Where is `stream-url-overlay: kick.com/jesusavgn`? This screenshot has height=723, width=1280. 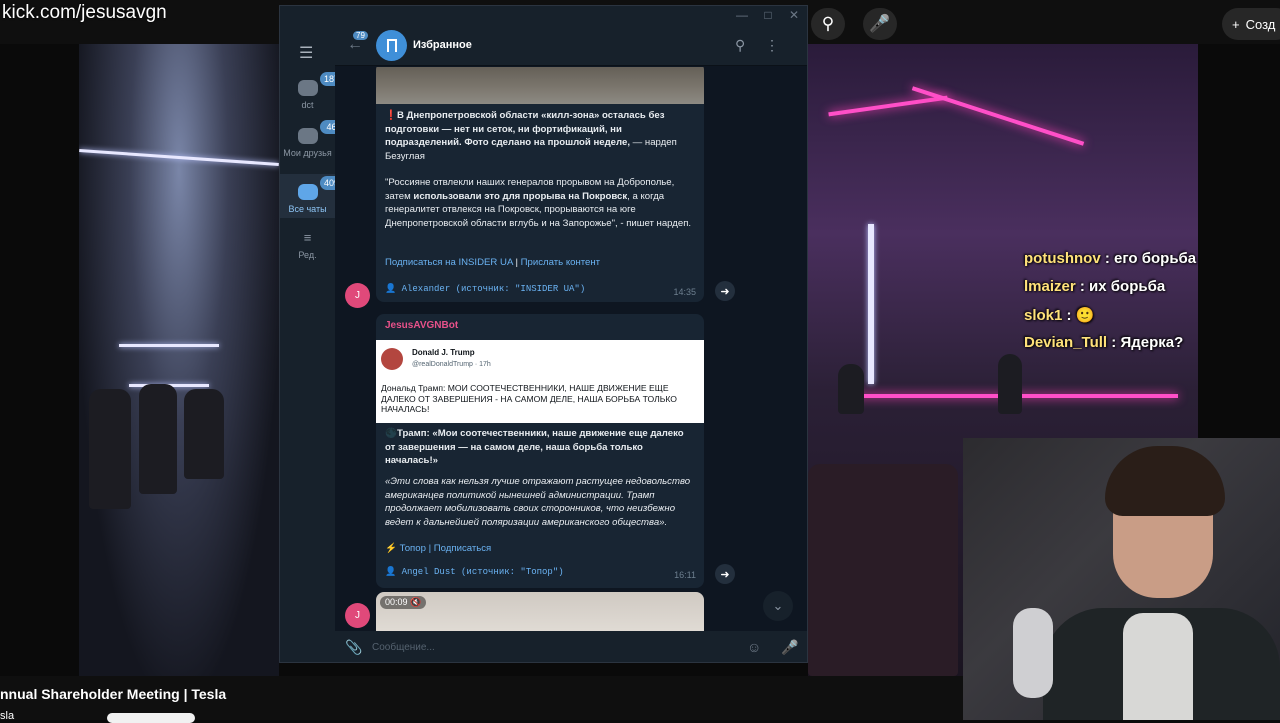 stream-url-overlay: kick.com/jesusavgn is located at coordinates (84, 12).